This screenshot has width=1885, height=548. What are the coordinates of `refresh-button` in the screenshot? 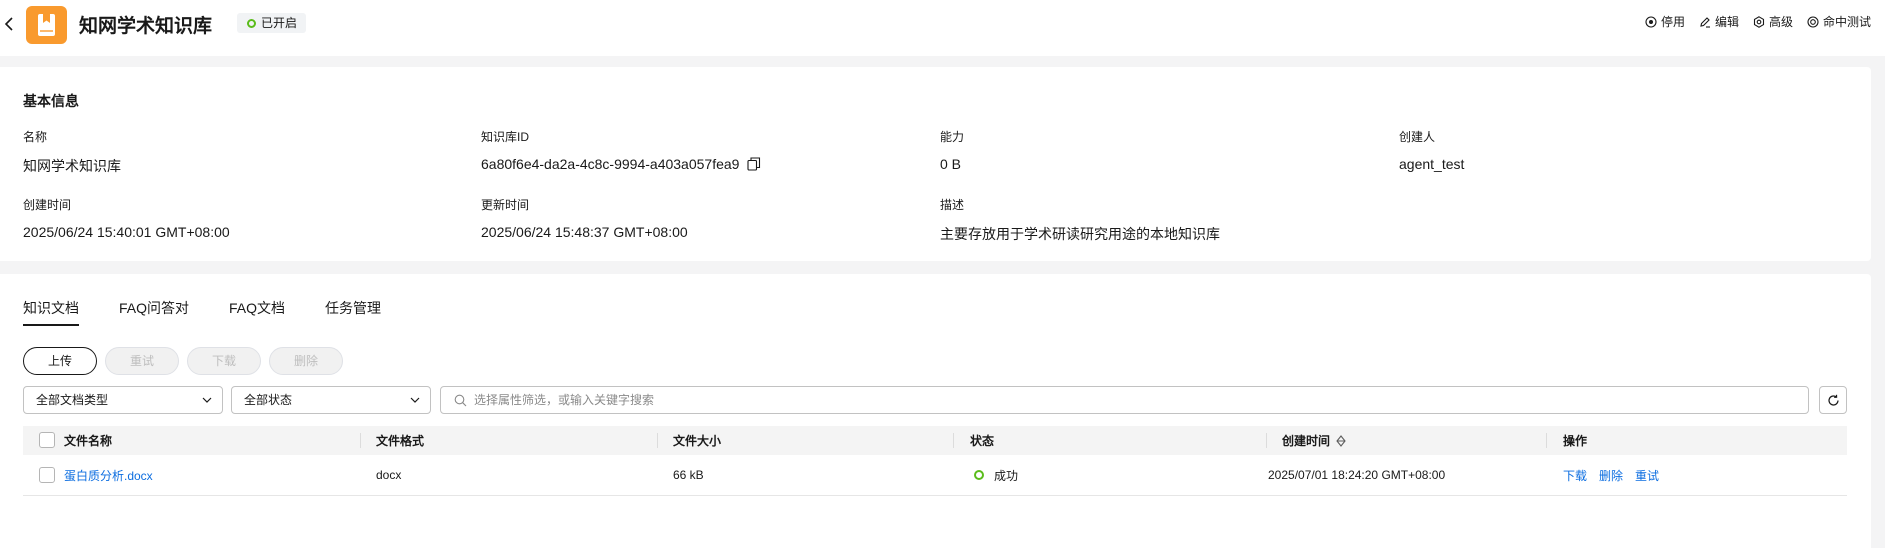 It's located at (1833, 400).